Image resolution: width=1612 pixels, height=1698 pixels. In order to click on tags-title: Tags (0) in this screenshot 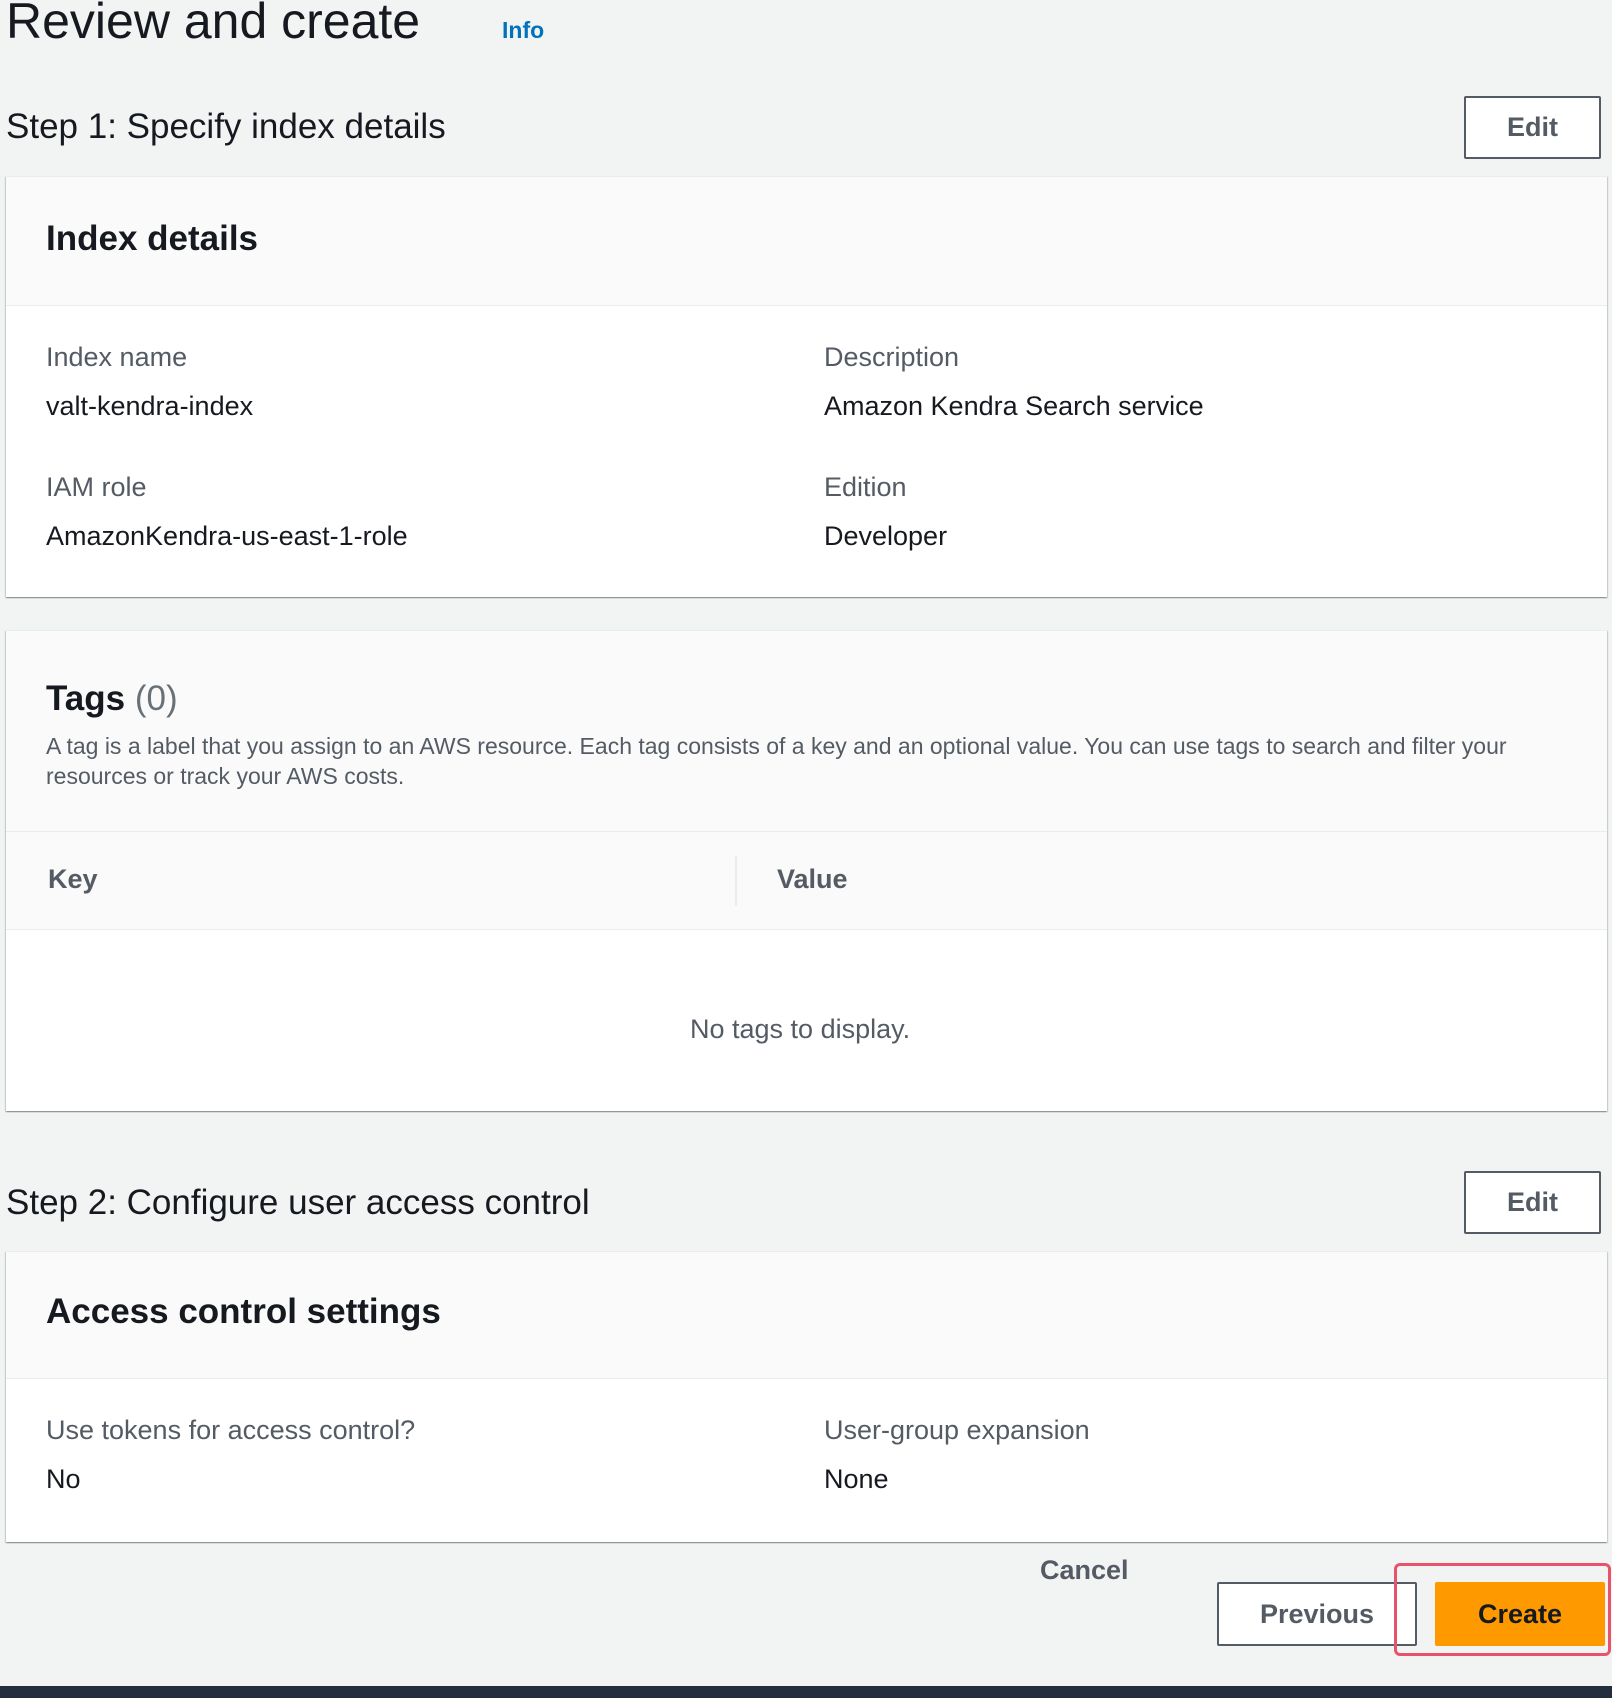, I will do `click(112, 699)`.